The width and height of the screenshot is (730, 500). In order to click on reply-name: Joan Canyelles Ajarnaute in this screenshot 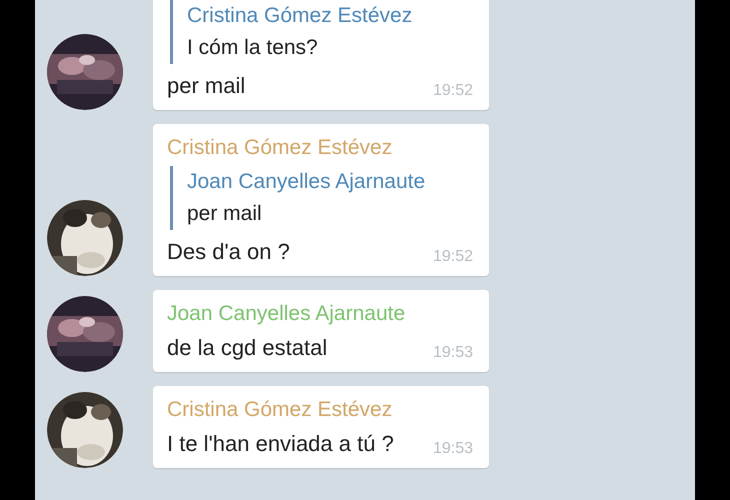, I will do `click(306, 182)`.